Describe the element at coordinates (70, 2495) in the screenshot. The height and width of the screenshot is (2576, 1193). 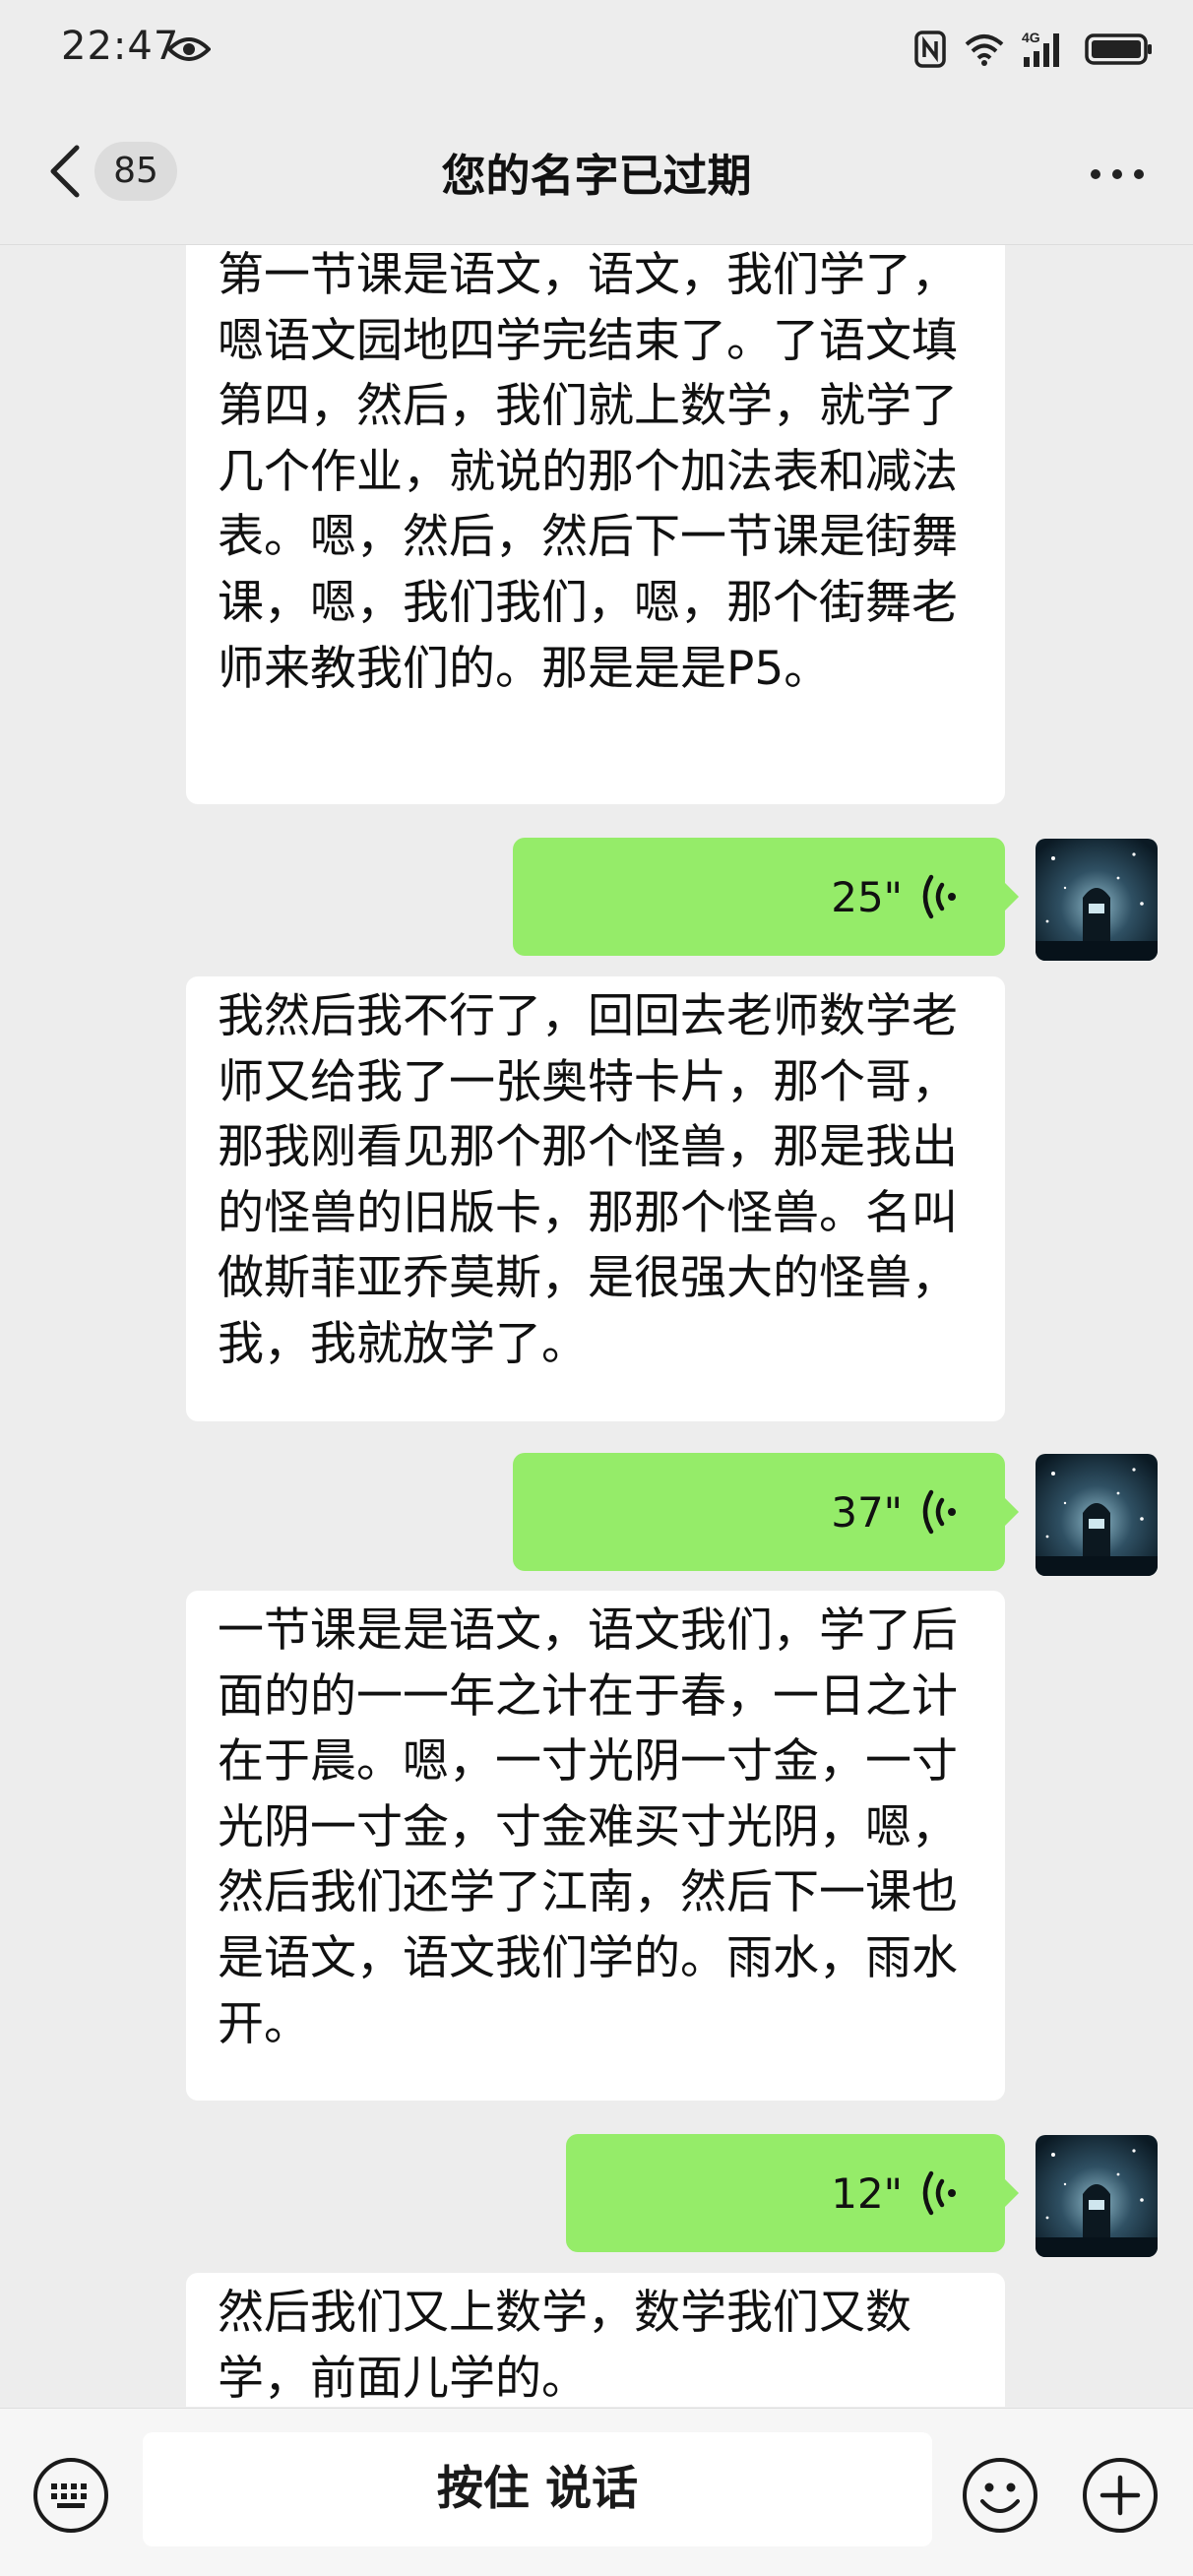
I see `keyboard-icon` at that location.